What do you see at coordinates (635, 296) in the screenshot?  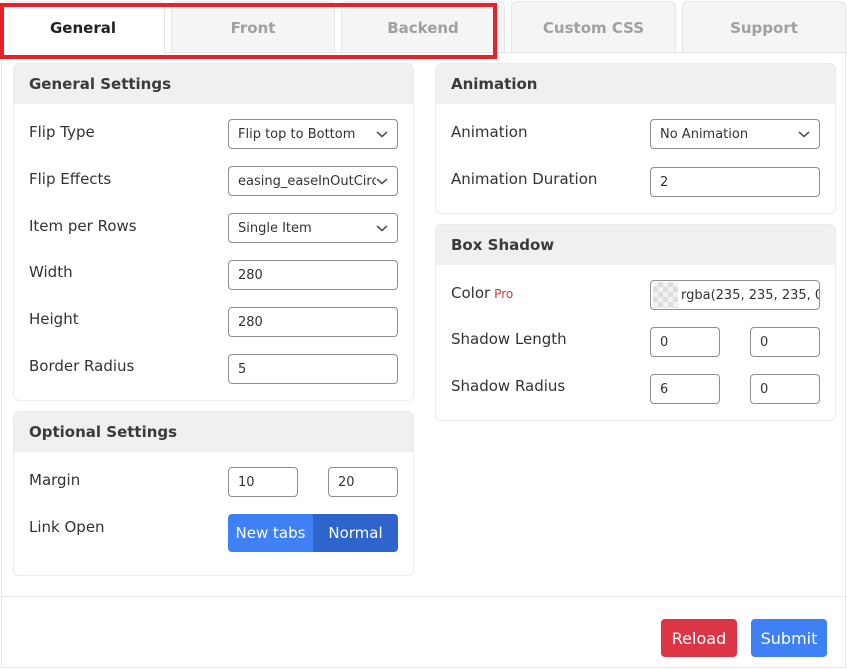 I see `color-row: ColorPro rgba(235, 235, 235, 0.5` at bounding box center [635, 296].